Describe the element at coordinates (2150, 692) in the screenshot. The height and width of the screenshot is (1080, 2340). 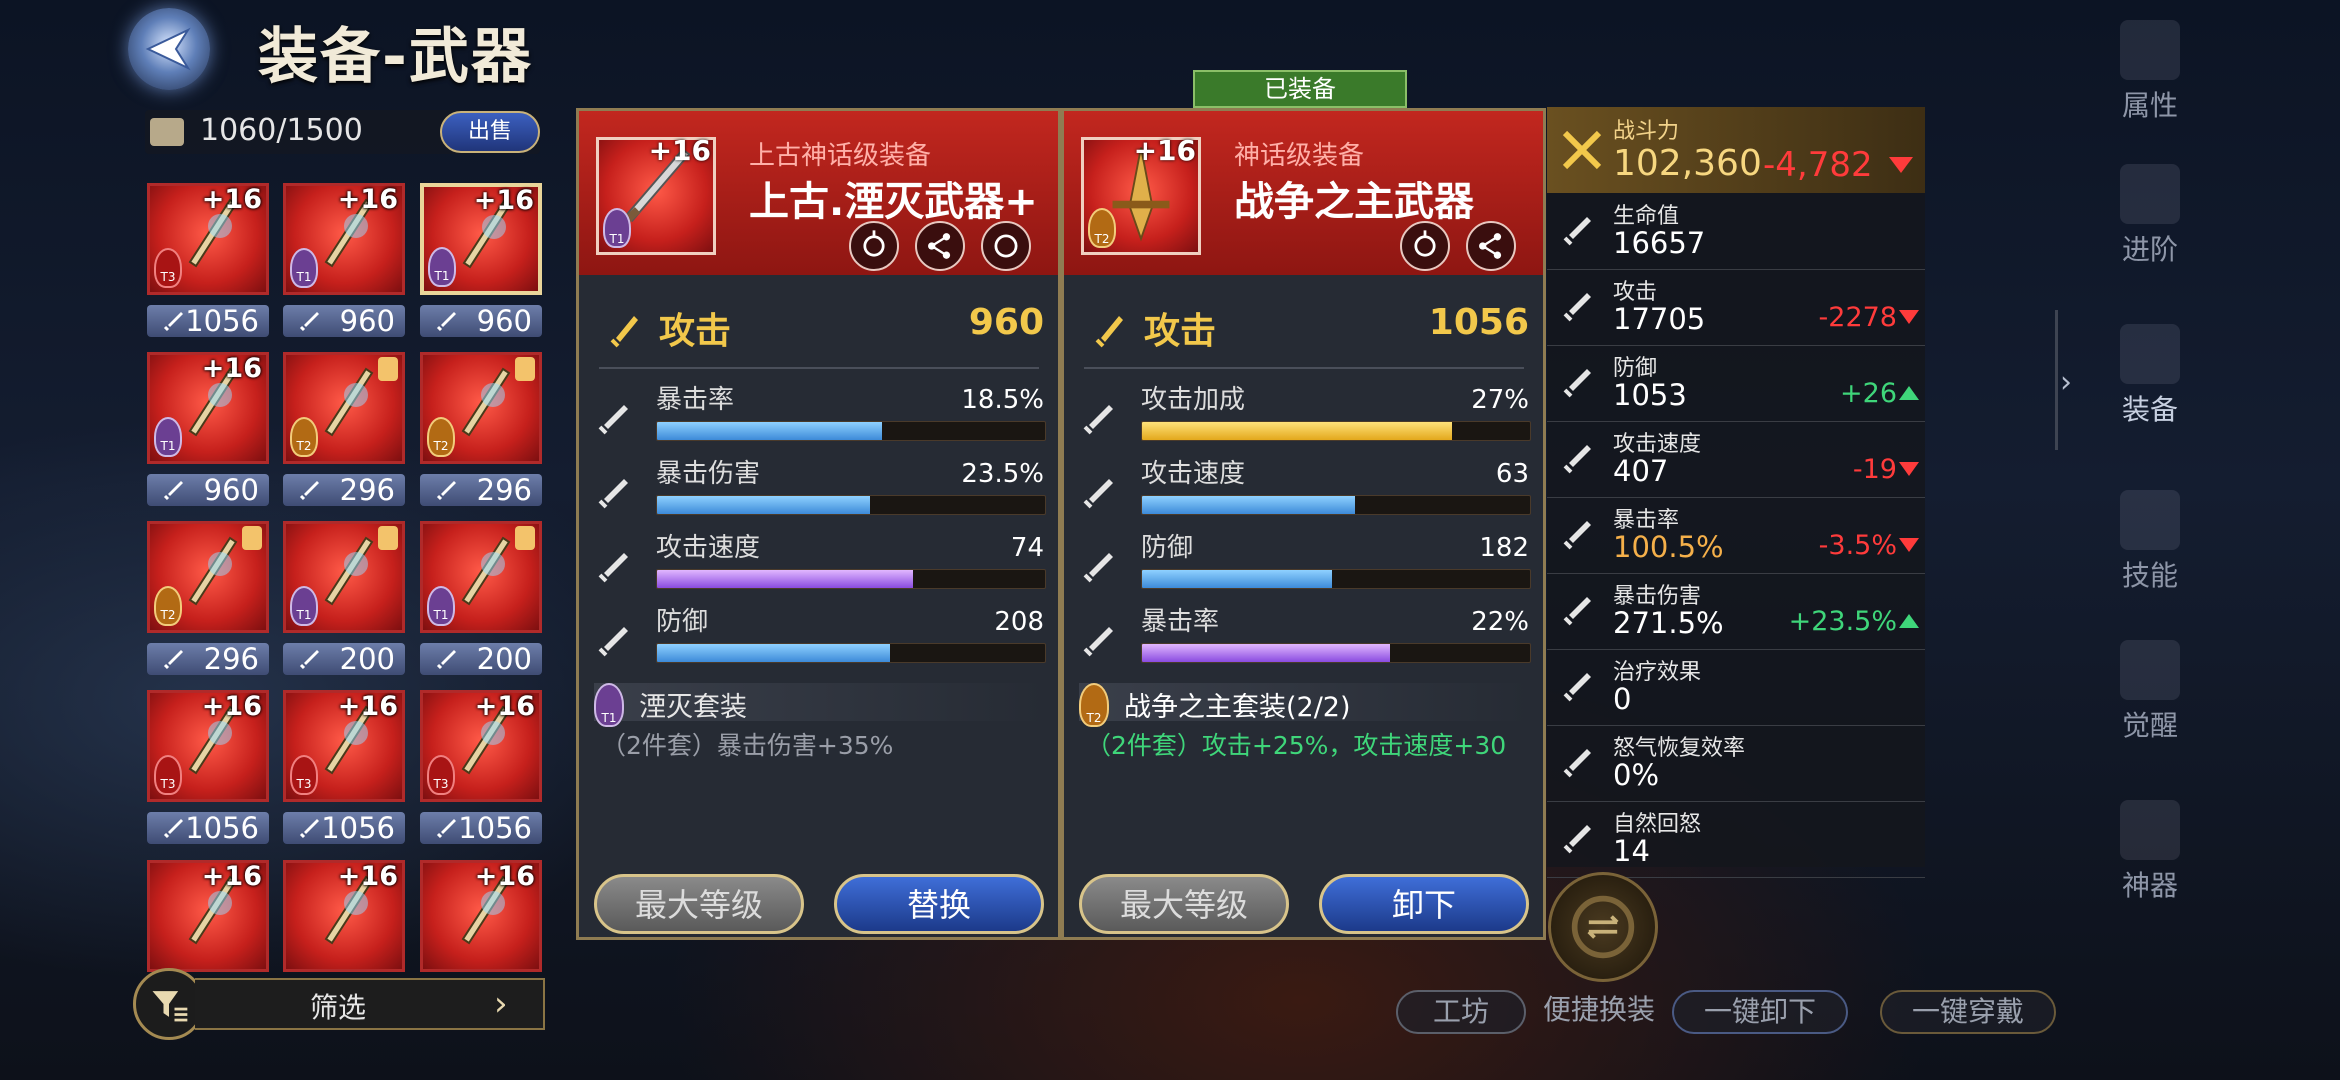
I see `nav-awaken: 觉醒` at that location.